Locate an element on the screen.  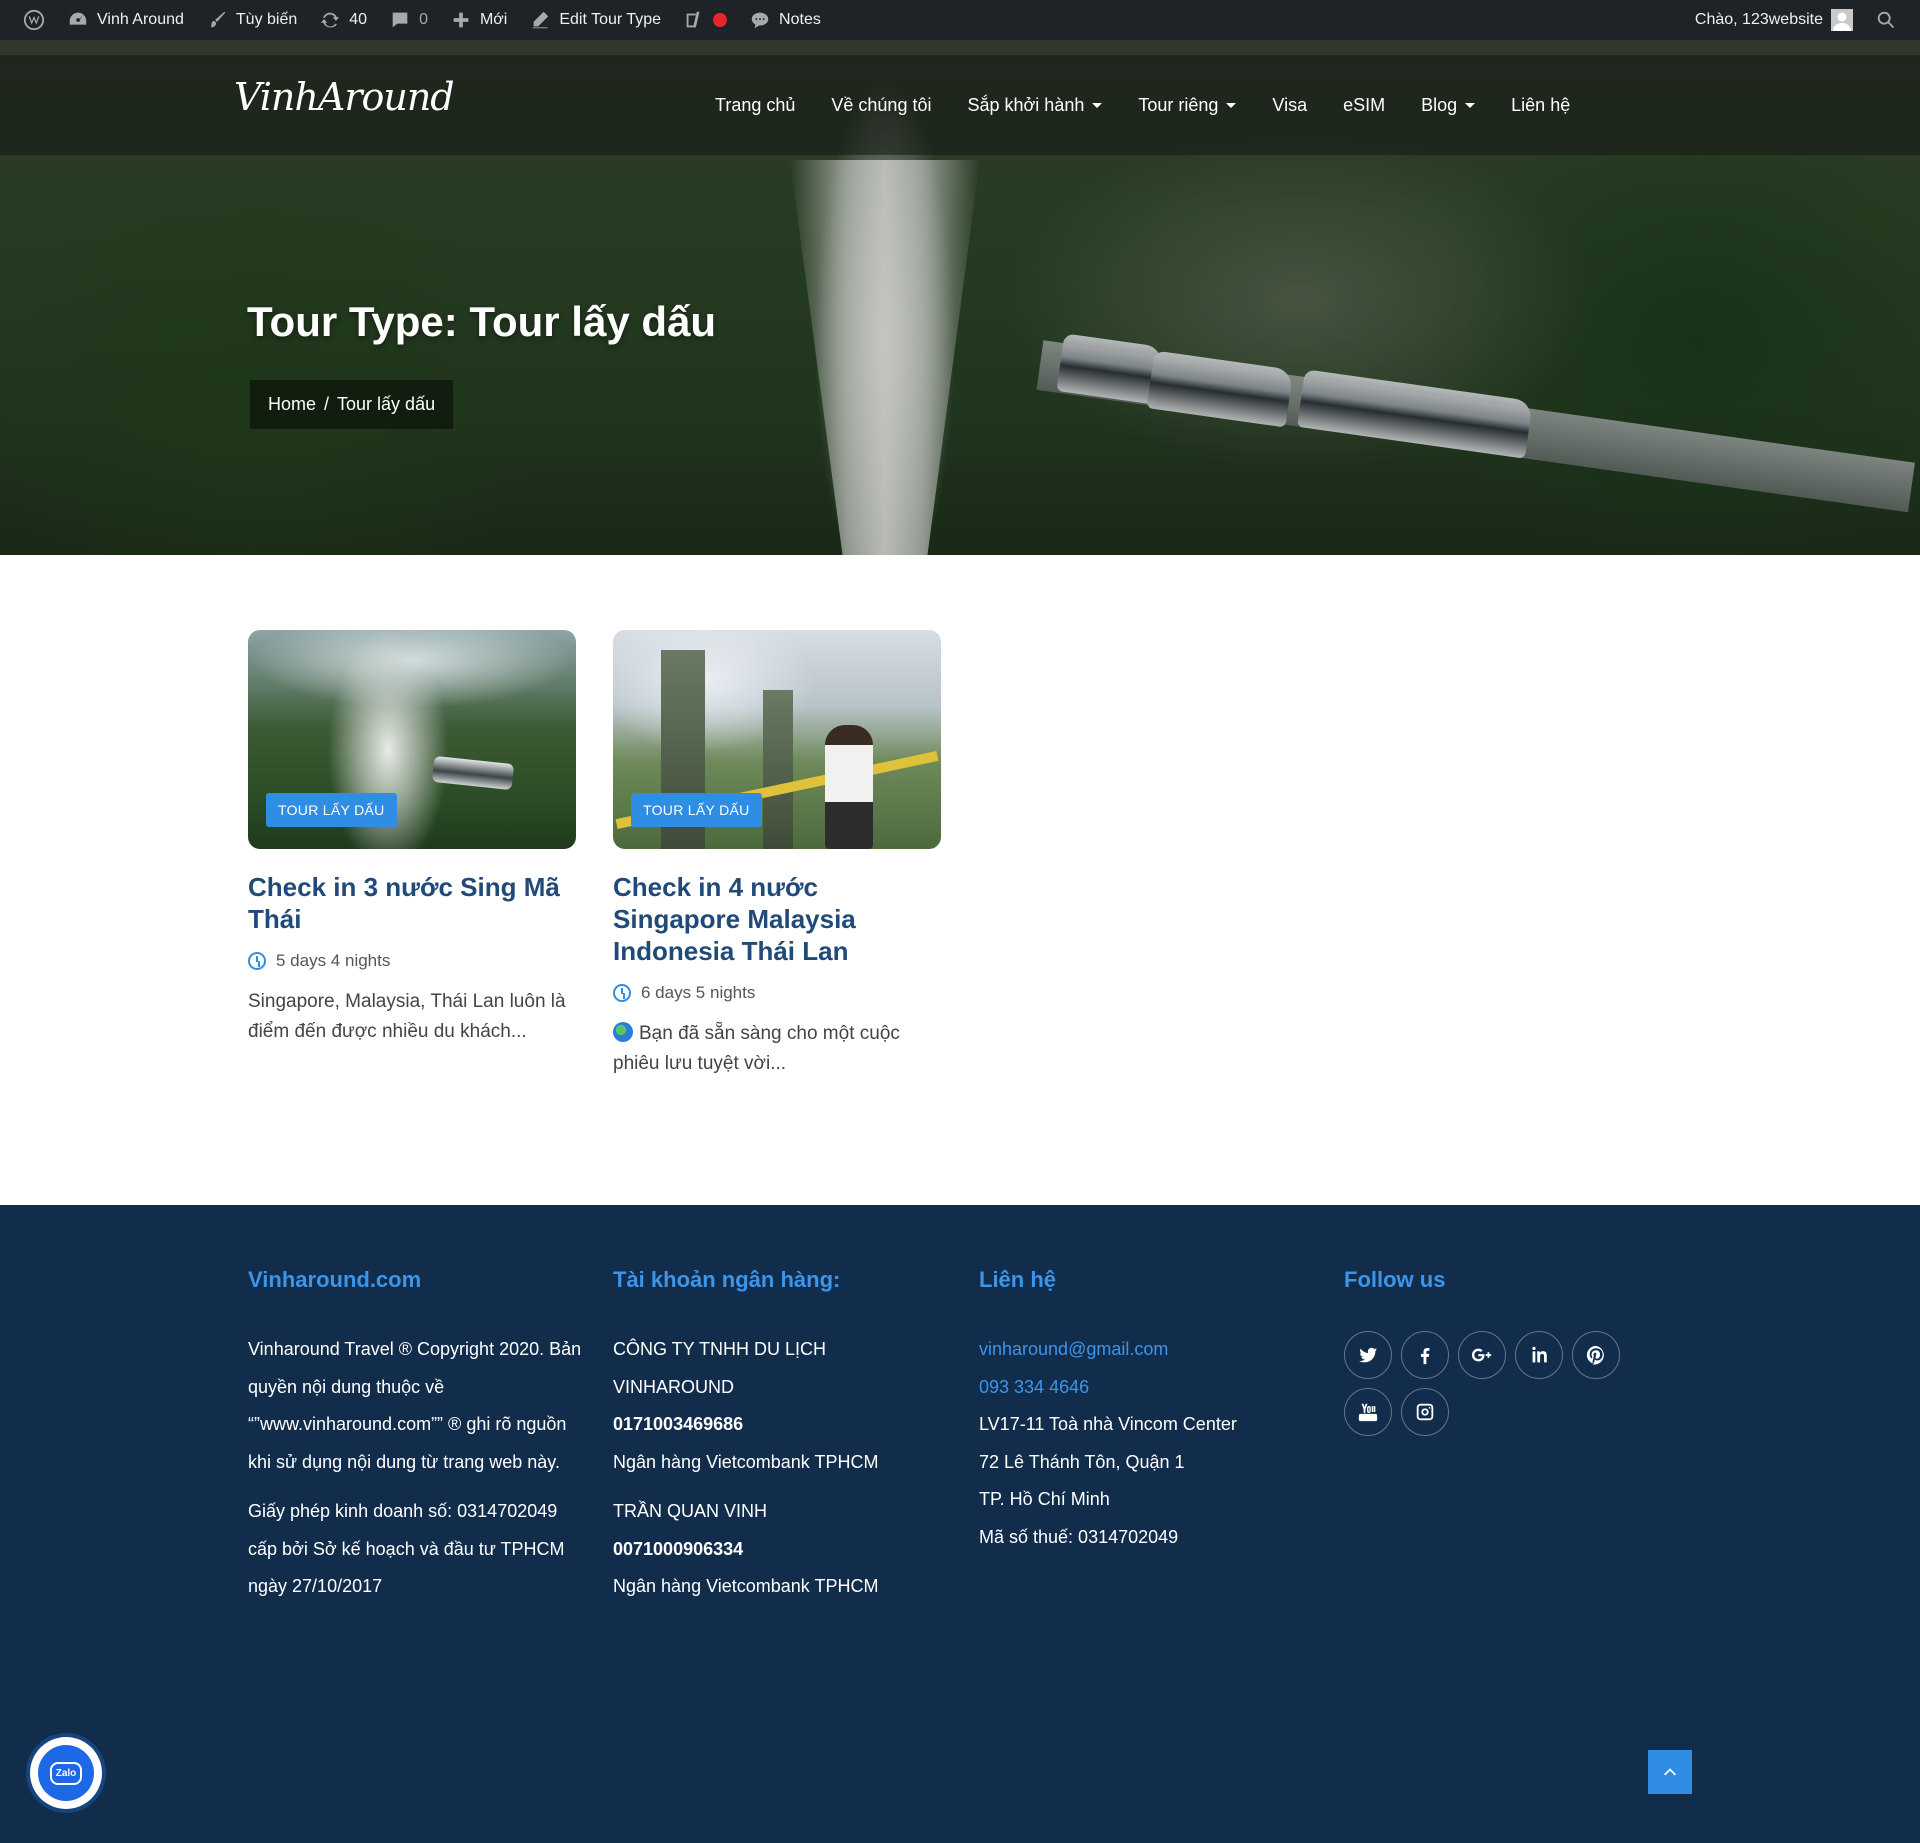
tour-duration: 5 days 4 nights is located at coordinates (412, 961).